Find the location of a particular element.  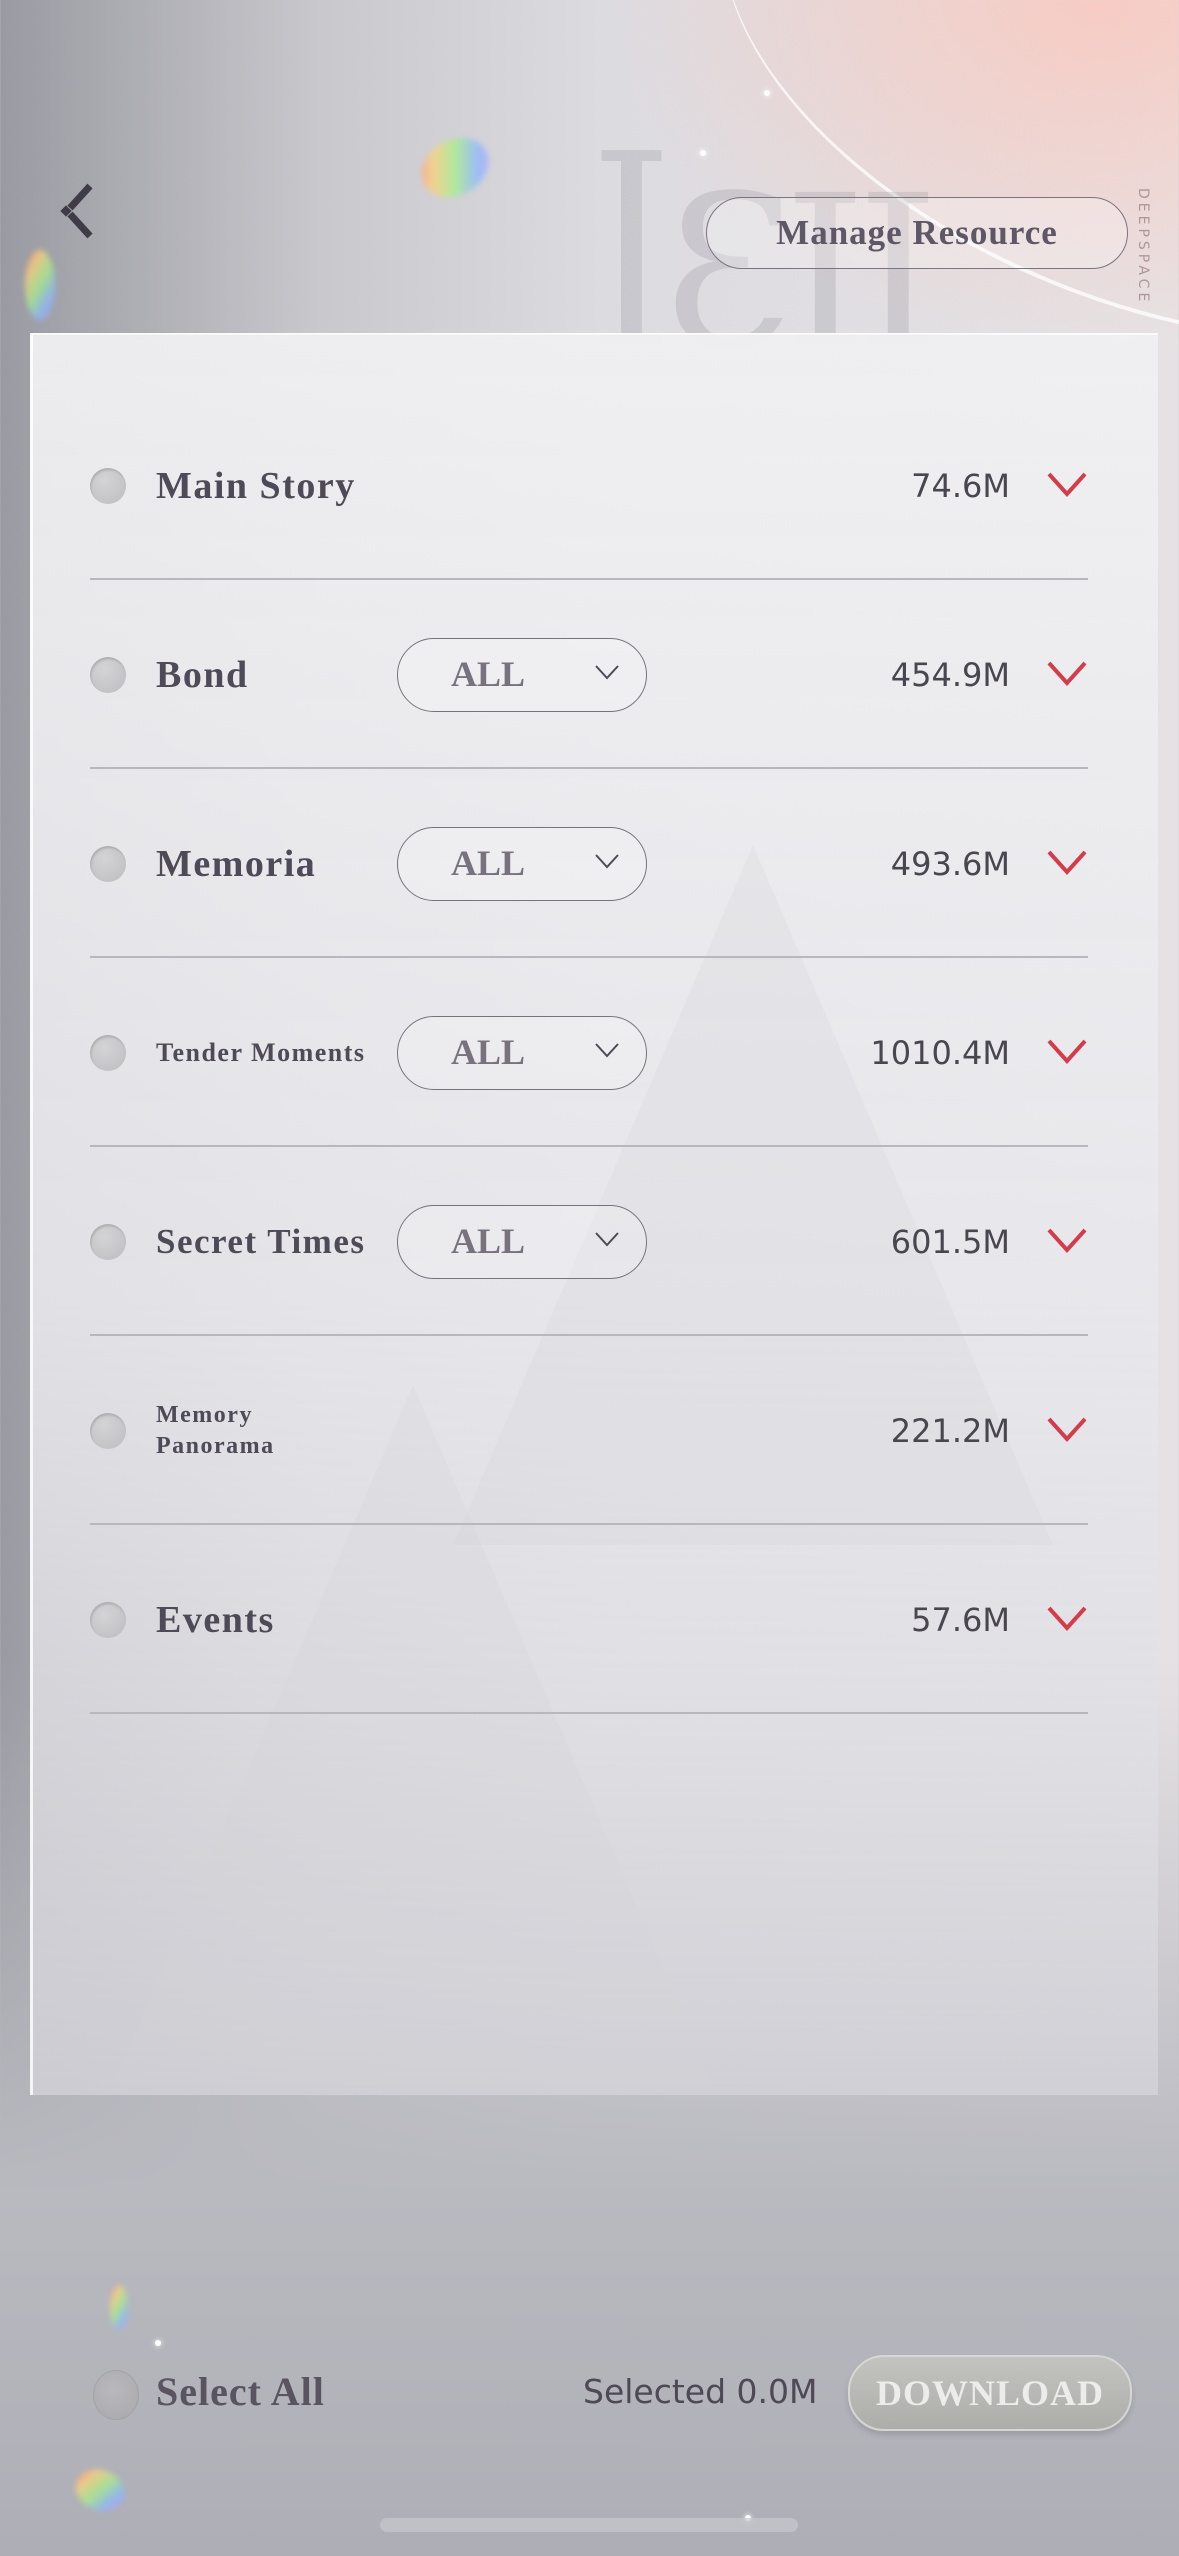

row-label: Main Story is located at coordinates (256, 485).